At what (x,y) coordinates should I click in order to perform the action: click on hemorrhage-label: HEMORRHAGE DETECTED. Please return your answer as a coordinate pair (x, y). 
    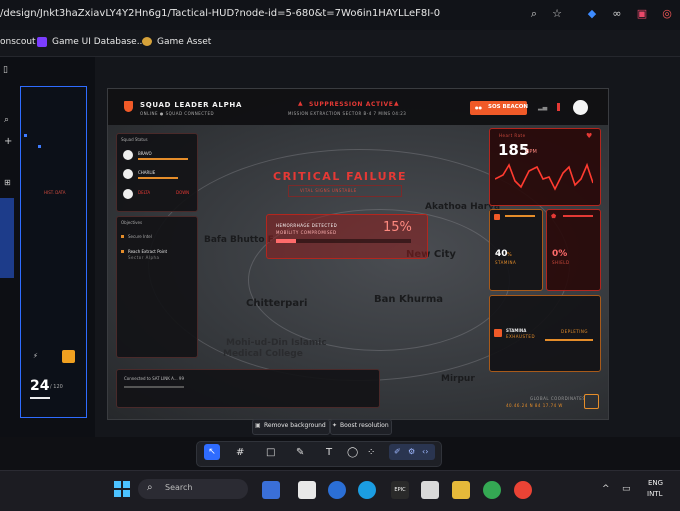
    Looking at the image, I should click on (307, 225).